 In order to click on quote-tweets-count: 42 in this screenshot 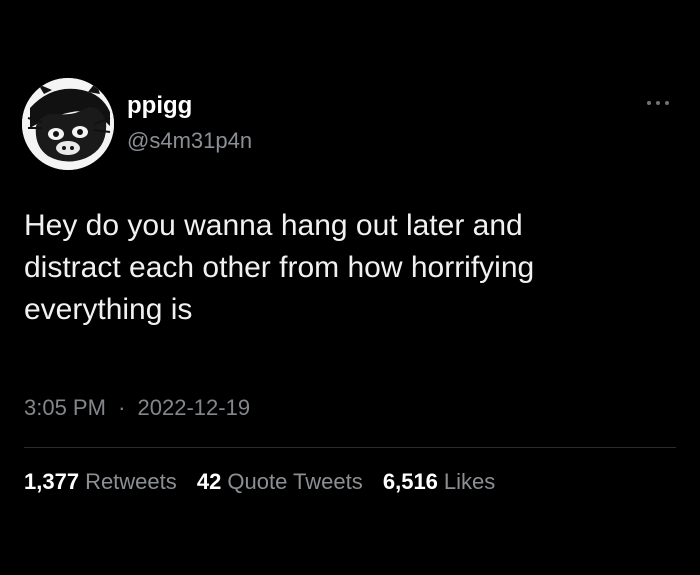, I will do `click(209, 481)`.